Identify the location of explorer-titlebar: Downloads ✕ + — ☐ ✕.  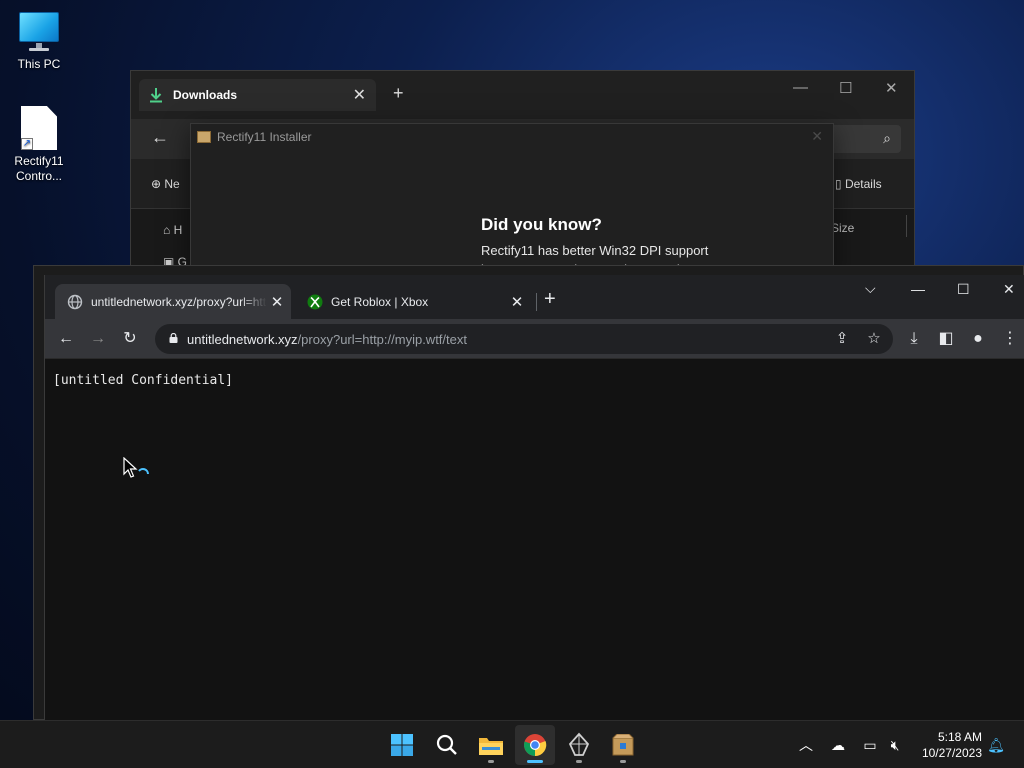
(522, 95).